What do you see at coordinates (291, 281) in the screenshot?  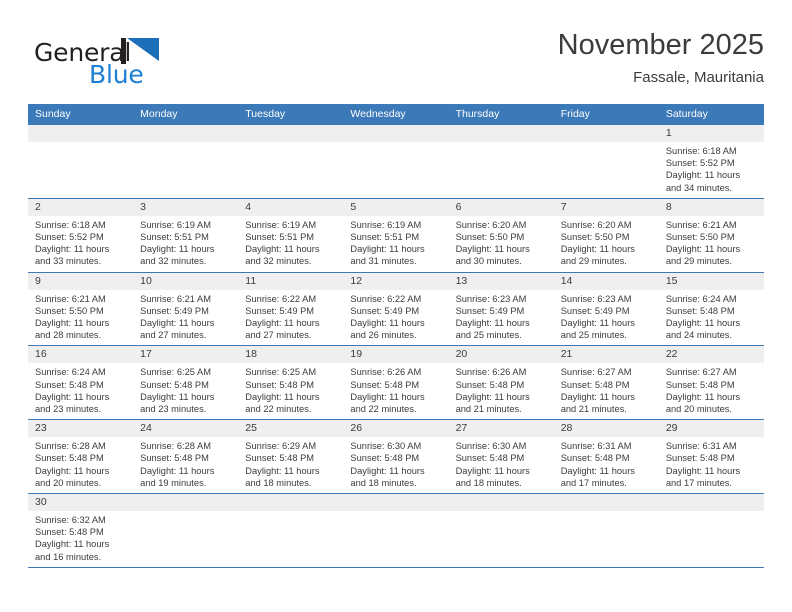 I see `day-number: 11` at bounding box center [291, 281].